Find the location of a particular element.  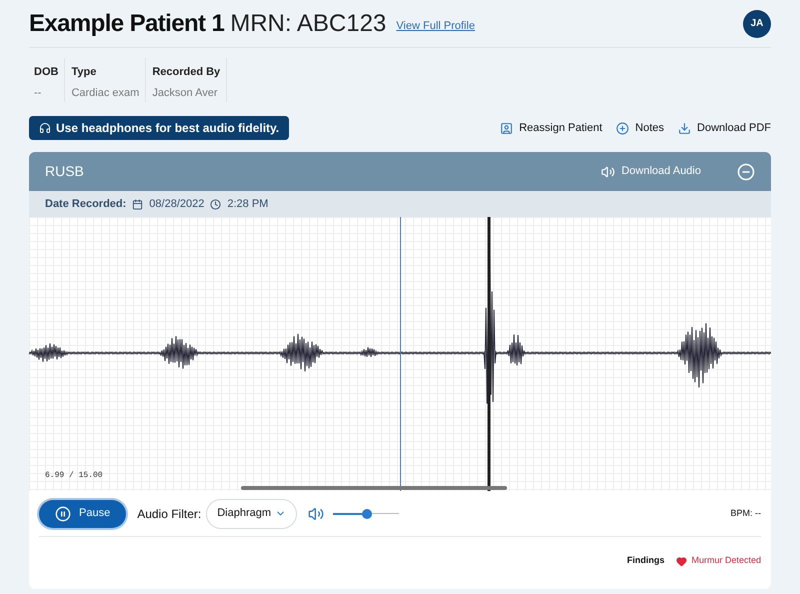

headphones-banner: Use headphones for best audio fidelity. is located at coordinates (159, 128).